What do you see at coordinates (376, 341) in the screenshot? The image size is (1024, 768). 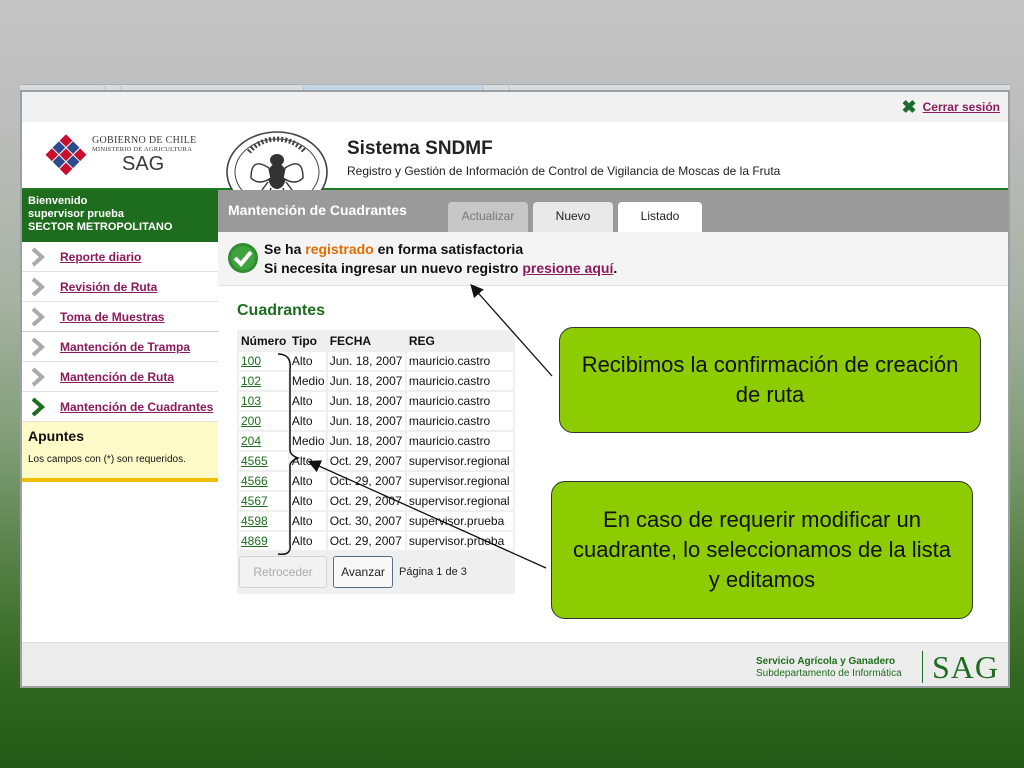 I see `table-header-row: Número Tipo FECHA REG` at bounding box center [376, 341].